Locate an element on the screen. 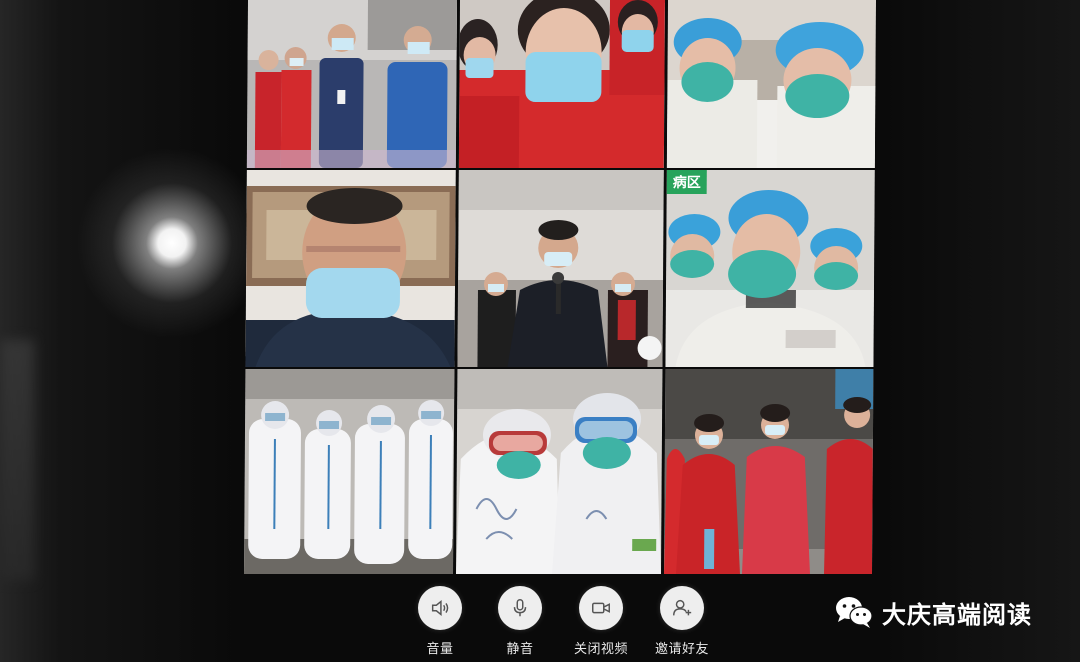 This screenshot has height=662, width=1080. camera-icon is located at coordinates (601, 608).